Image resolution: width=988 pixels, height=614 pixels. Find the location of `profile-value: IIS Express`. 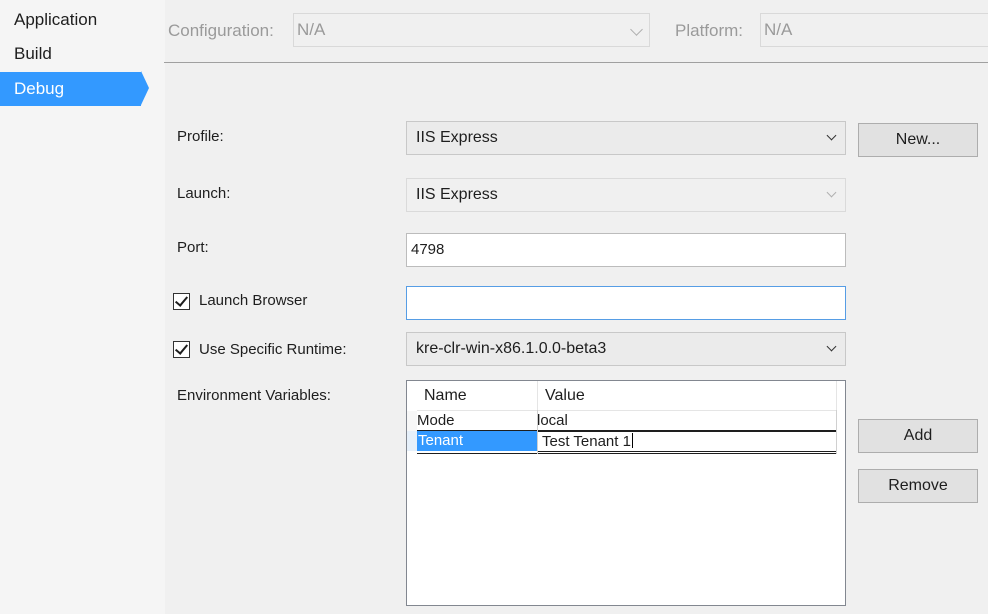

profile-value: IIS Express is located at coordinates (457, 137).